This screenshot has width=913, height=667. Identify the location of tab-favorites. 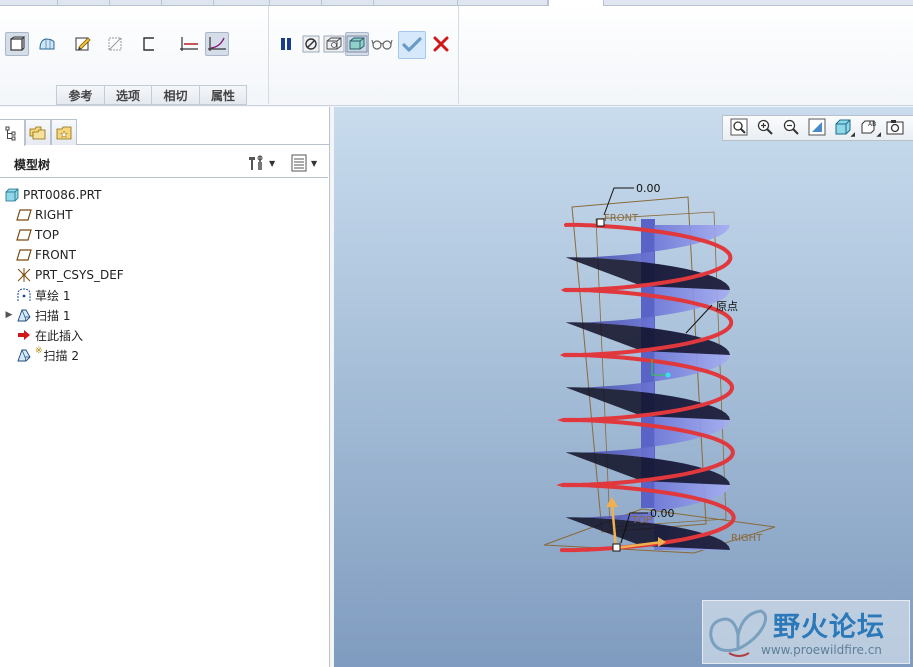
(64, 132).